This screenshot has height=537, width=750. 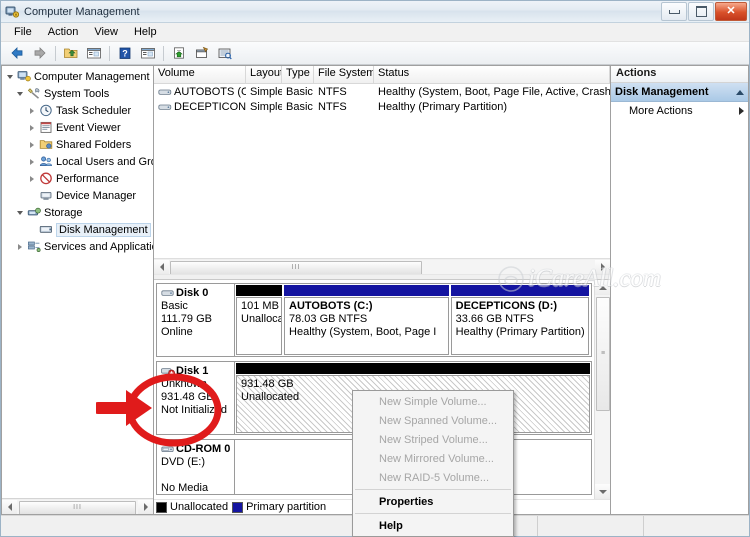 What do you see at coordinates (602, 287) in the screenshot?
I see `scroll-up-button` at bounding box center [602, 287].